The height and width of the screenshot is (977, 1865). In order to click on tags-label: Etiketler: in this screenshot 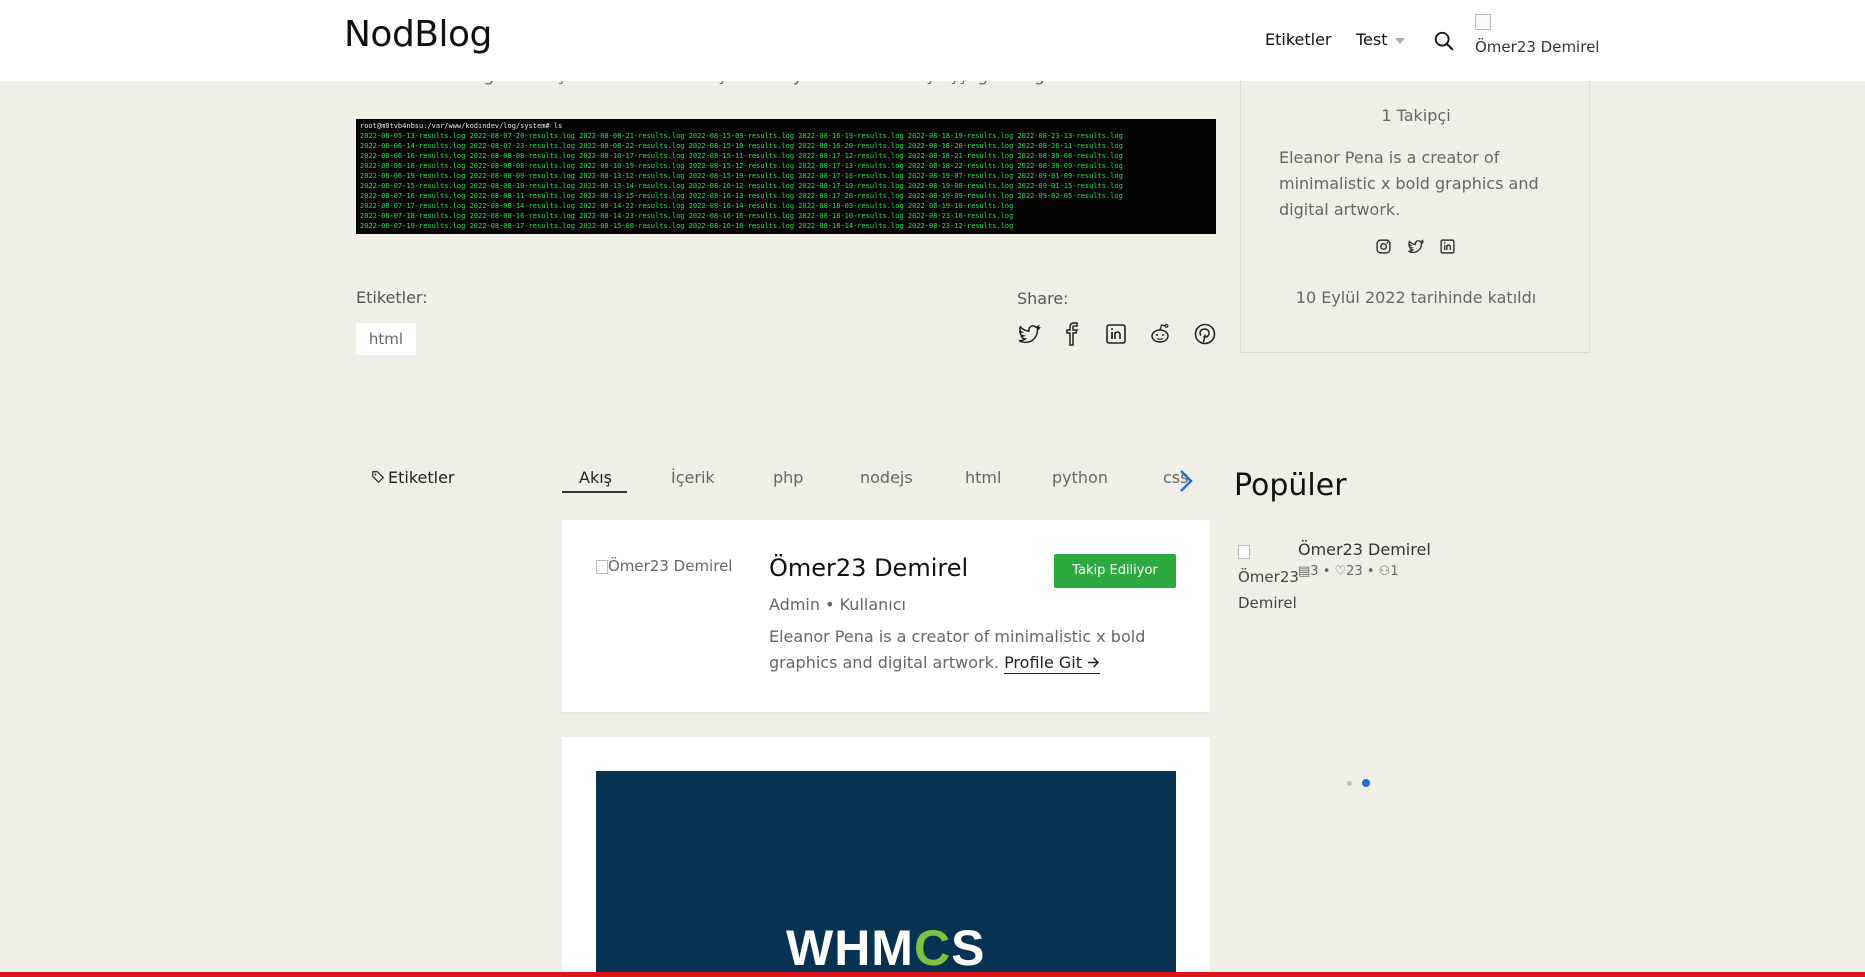, I will do `click(392, 297)`.